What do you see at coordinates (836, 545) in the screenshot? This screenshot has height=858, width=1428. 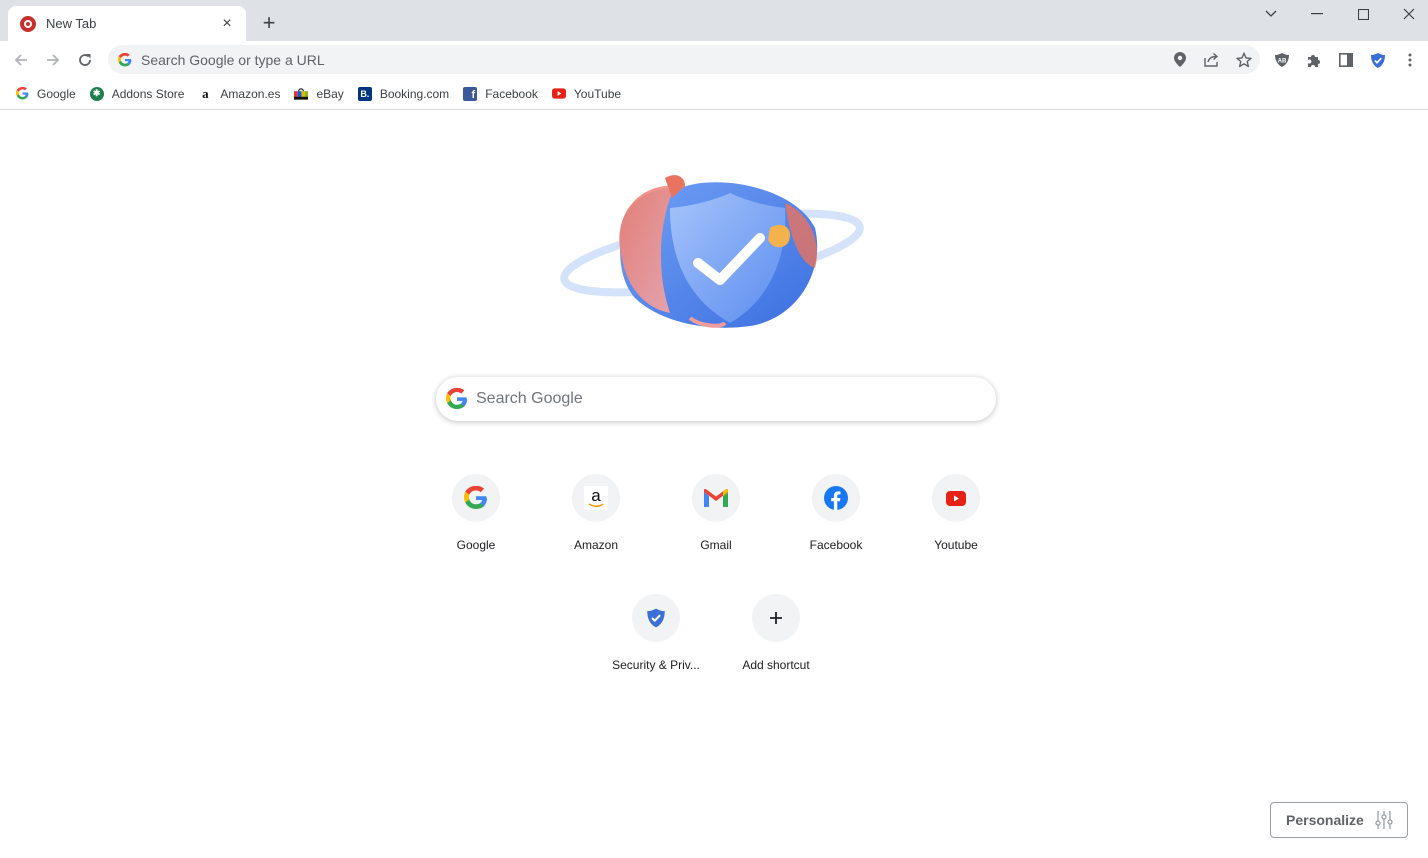 I see `shortcut-label: Facebook` at bounding box center [836, 545].